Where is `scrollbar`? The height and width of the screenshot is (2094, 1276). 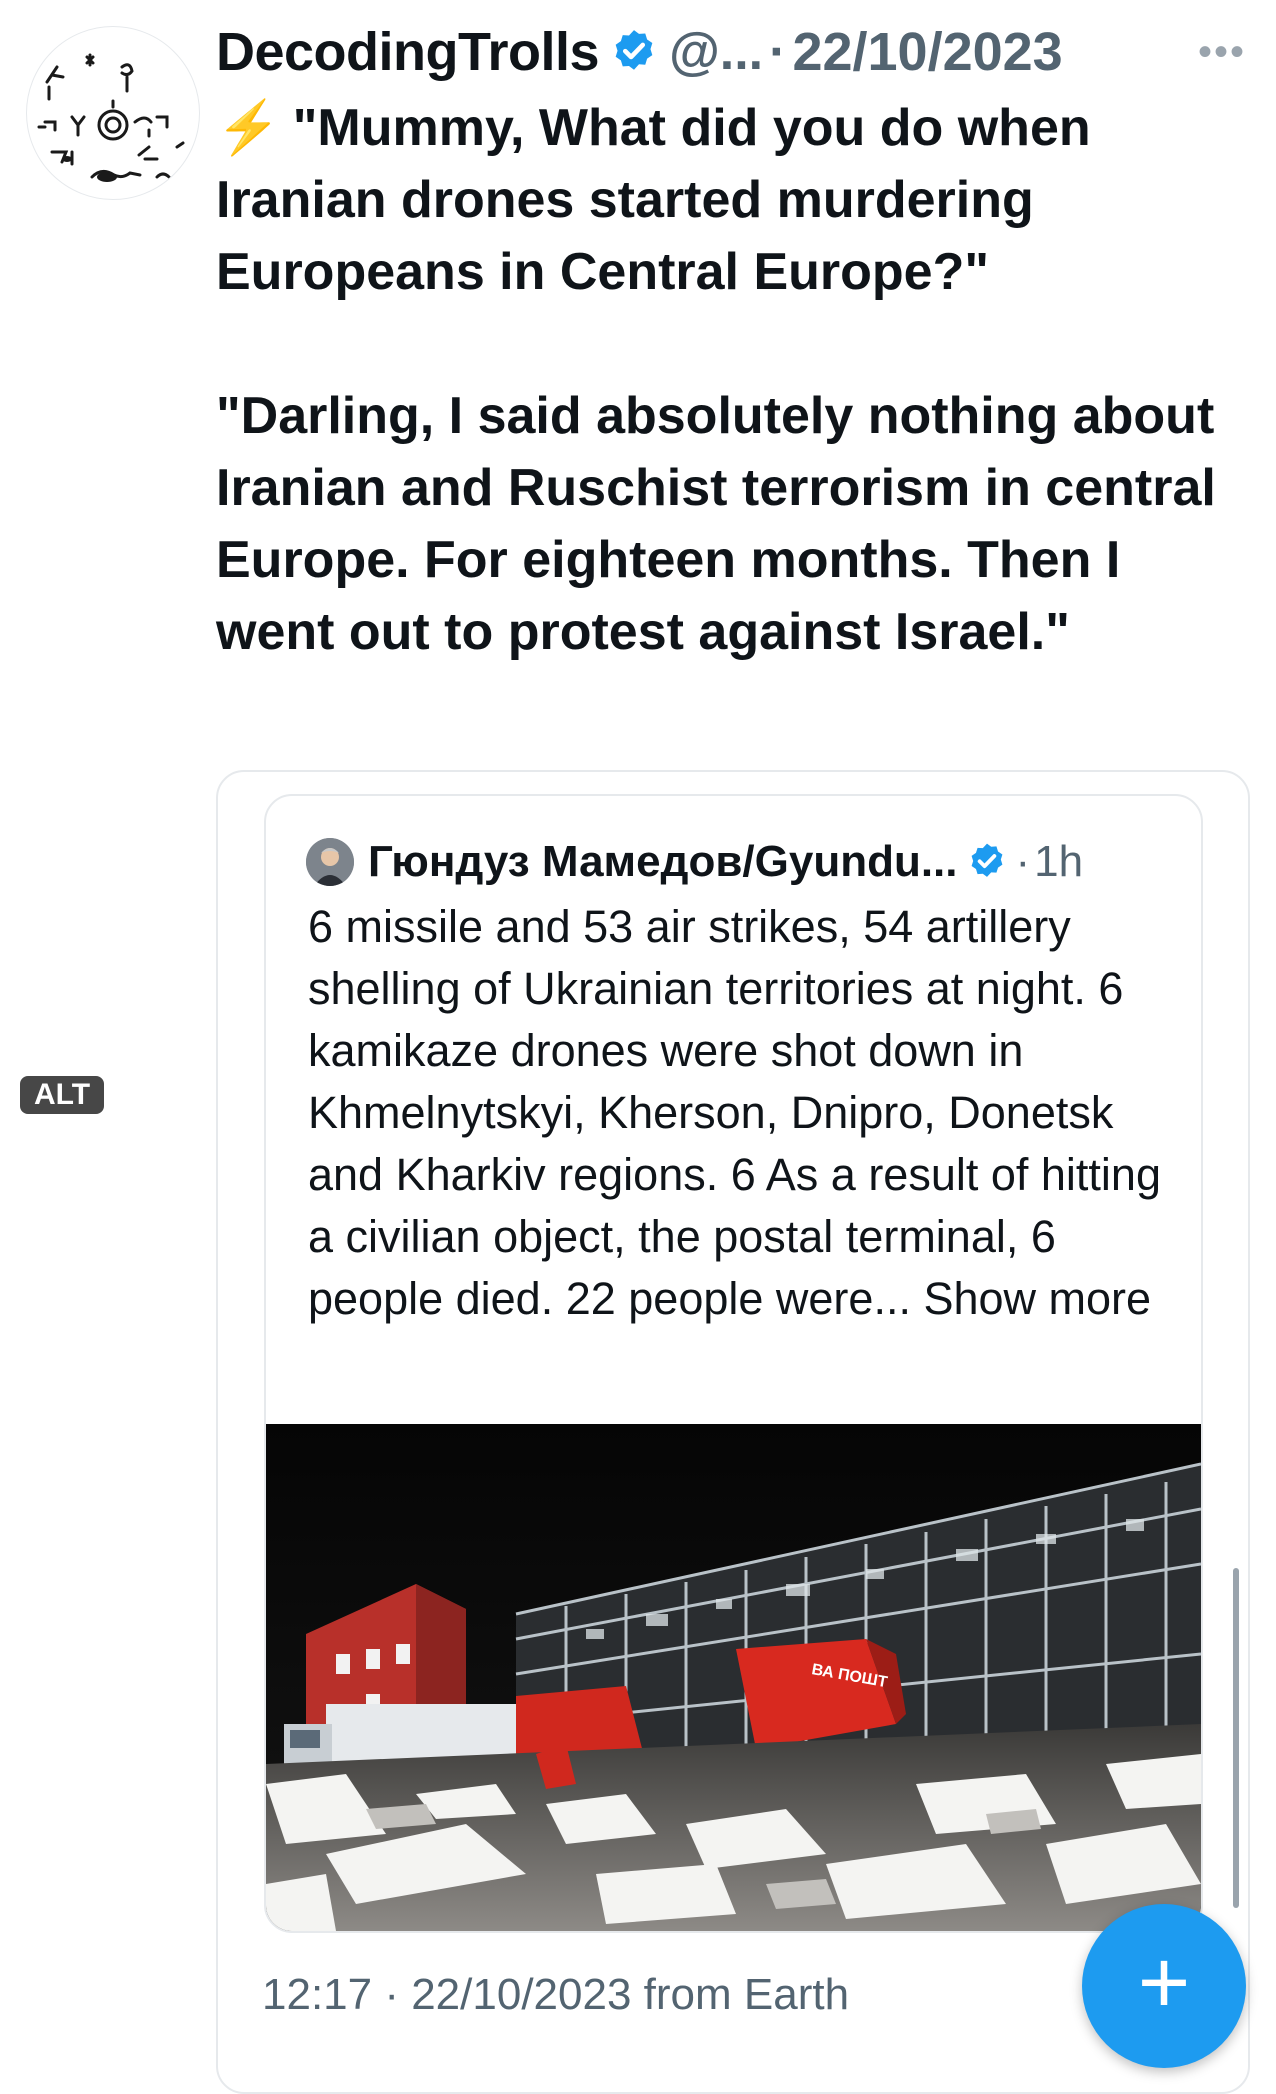 scrollbar is located at coordinates (1236, 1738).